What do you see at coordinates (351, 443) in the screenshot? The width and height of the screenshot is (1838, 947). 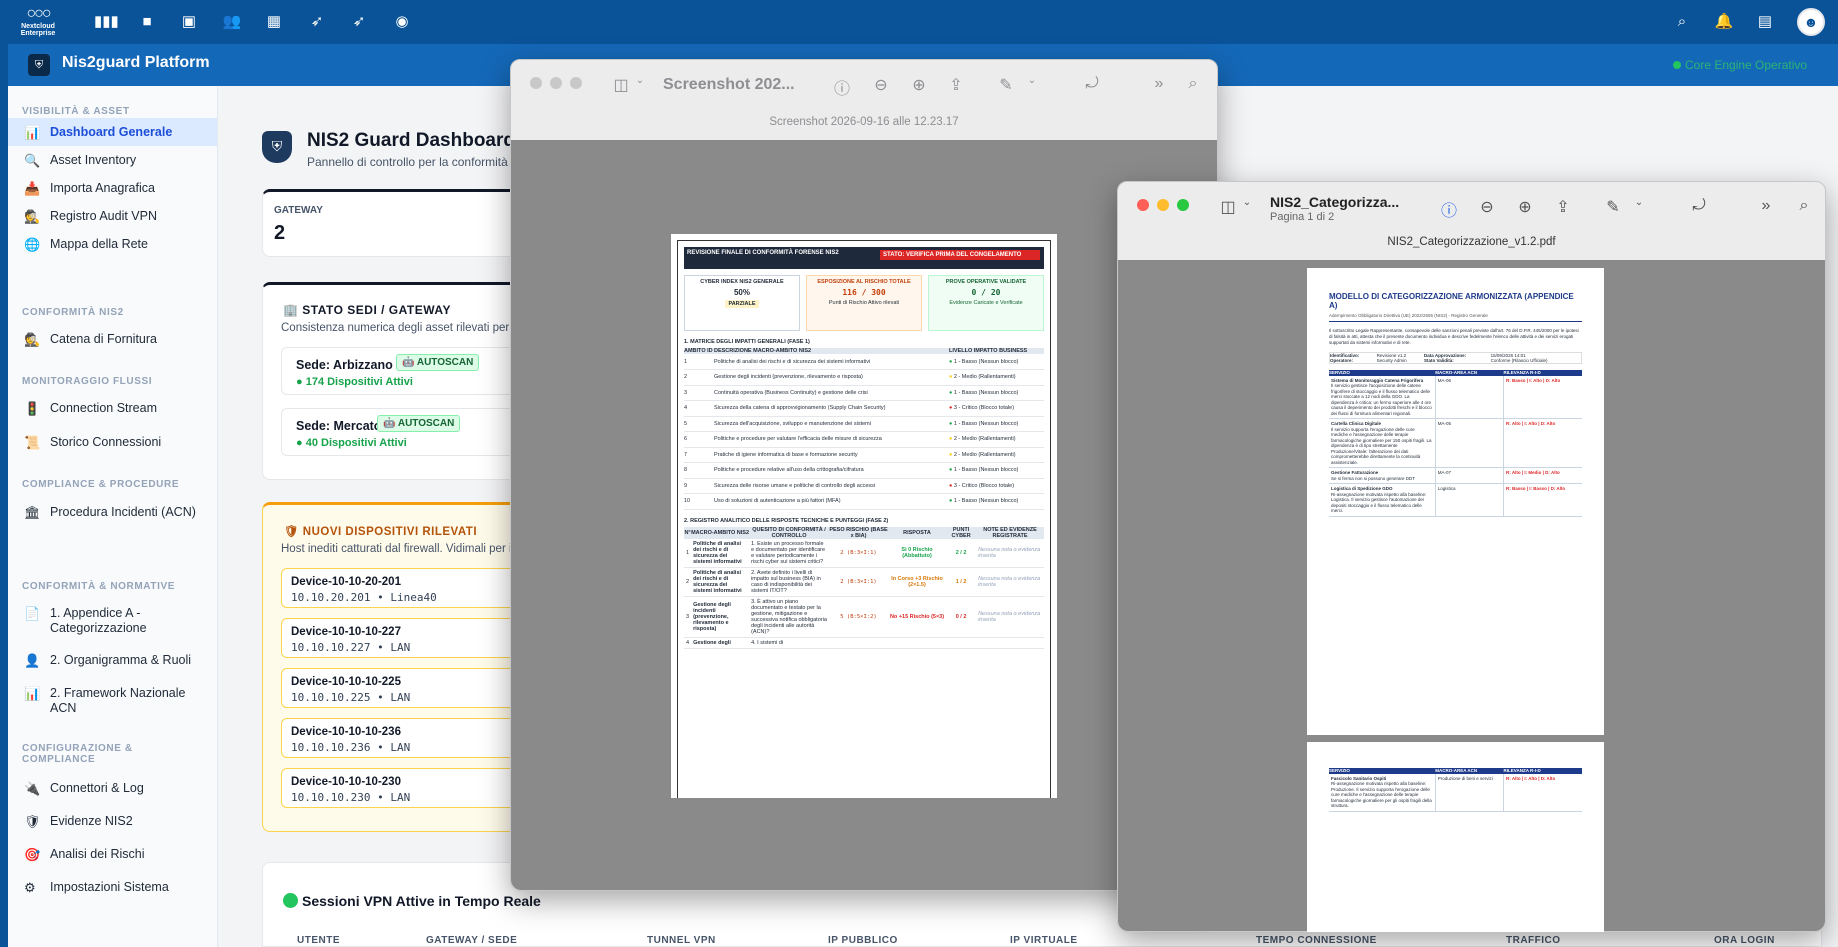 I see `sede-device-count: ● 40 Dispositivi Attivi` at bounding box center [351, 443].